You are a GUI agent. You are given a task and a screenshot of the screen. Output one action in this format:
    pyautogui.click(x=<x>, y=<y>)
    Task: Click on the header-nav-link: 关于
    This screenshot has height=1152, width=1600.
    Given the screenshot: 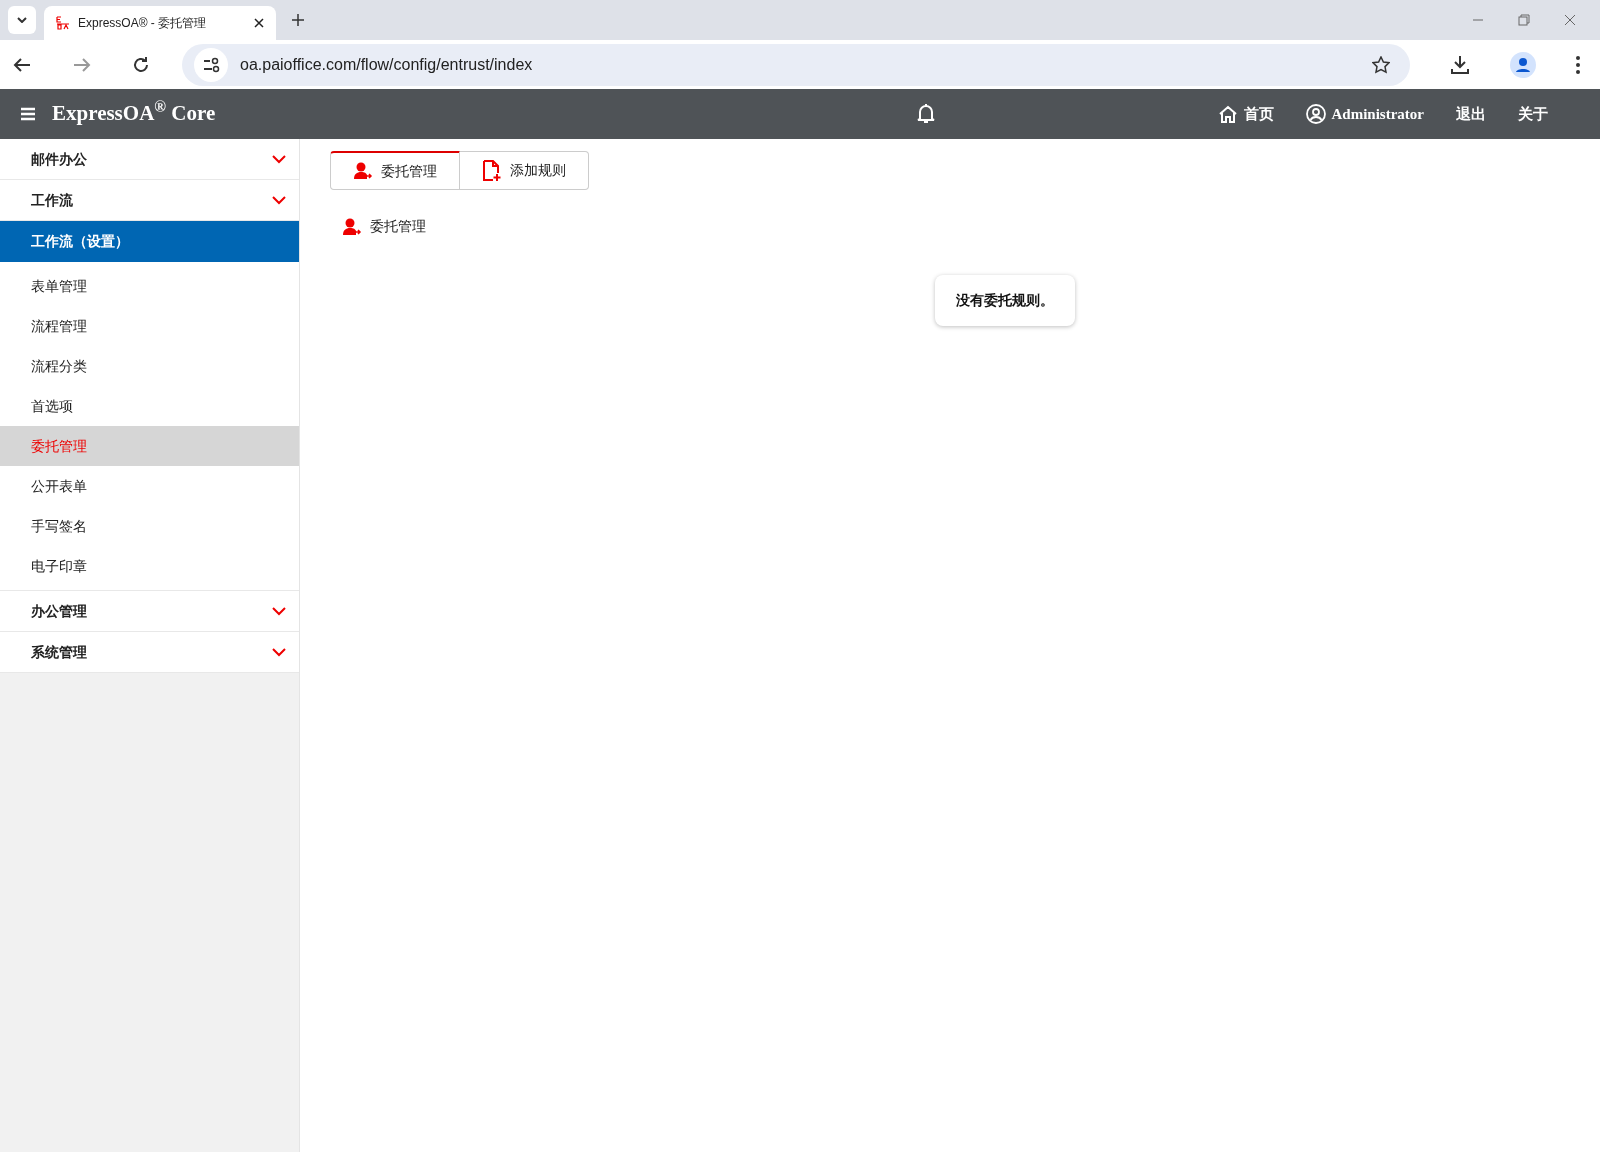 What is the action you would take?
    pyautogui.click(x=1533, y=114)
    